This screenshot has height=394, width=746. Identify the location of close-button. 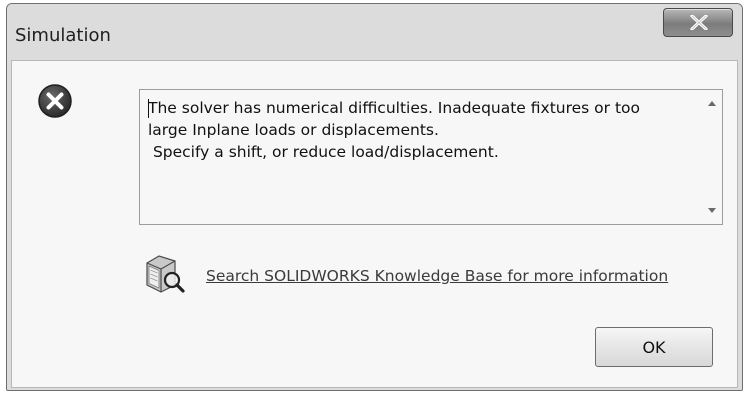
(698, 22).